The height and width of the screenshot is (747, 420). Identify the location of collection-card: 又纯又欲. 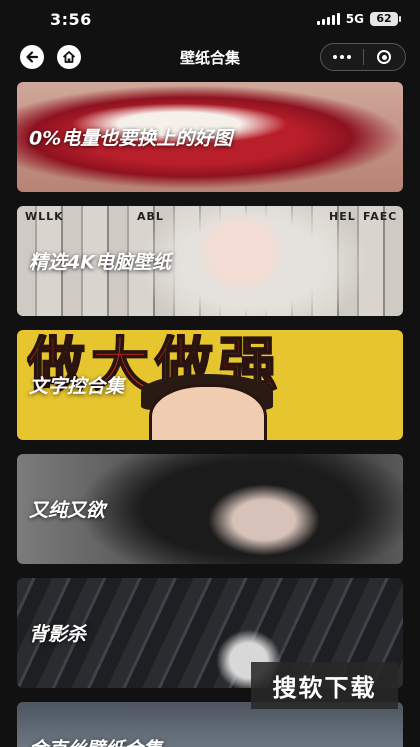
(210, 509).